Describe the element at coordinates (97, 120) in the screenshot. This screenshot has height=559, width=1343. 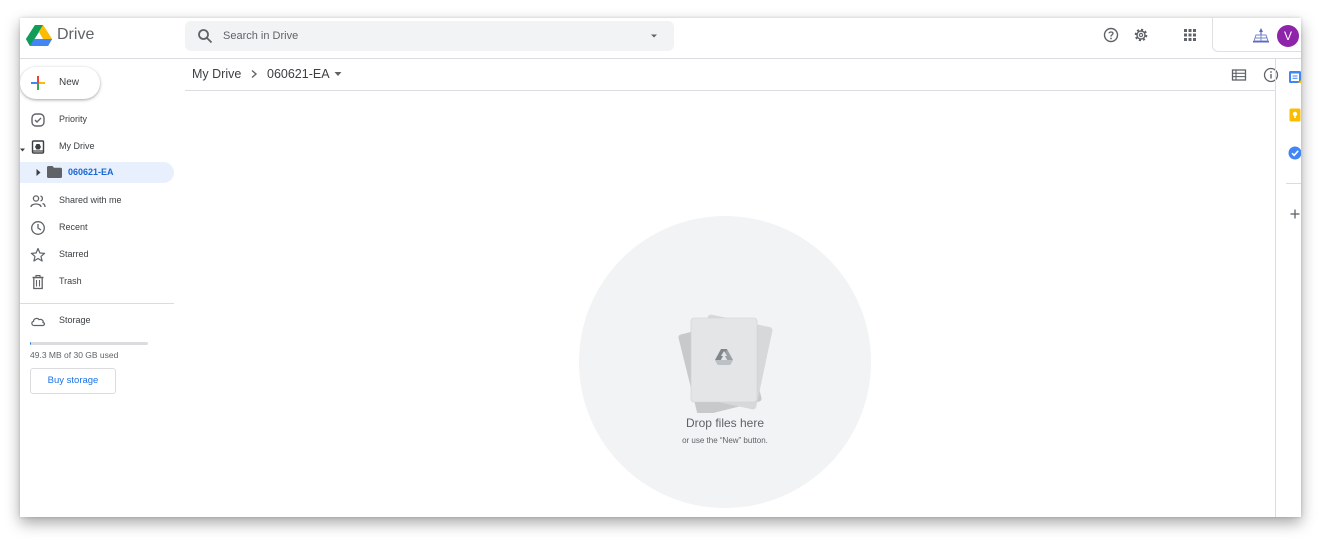
I see `sidebar-item-priority: Priority` at that location.